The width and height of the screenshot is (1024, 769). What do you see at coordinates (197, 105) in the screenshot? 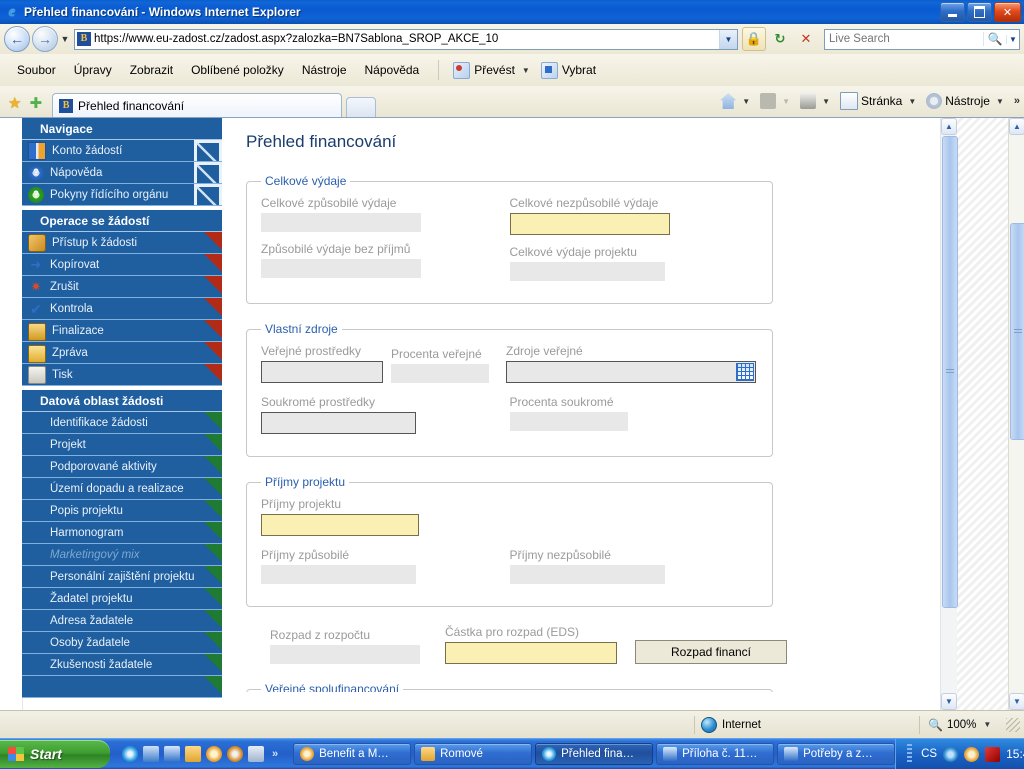
I see `tab-prehled-financovani: B Přehled financování` at bounding box center [197, 105].